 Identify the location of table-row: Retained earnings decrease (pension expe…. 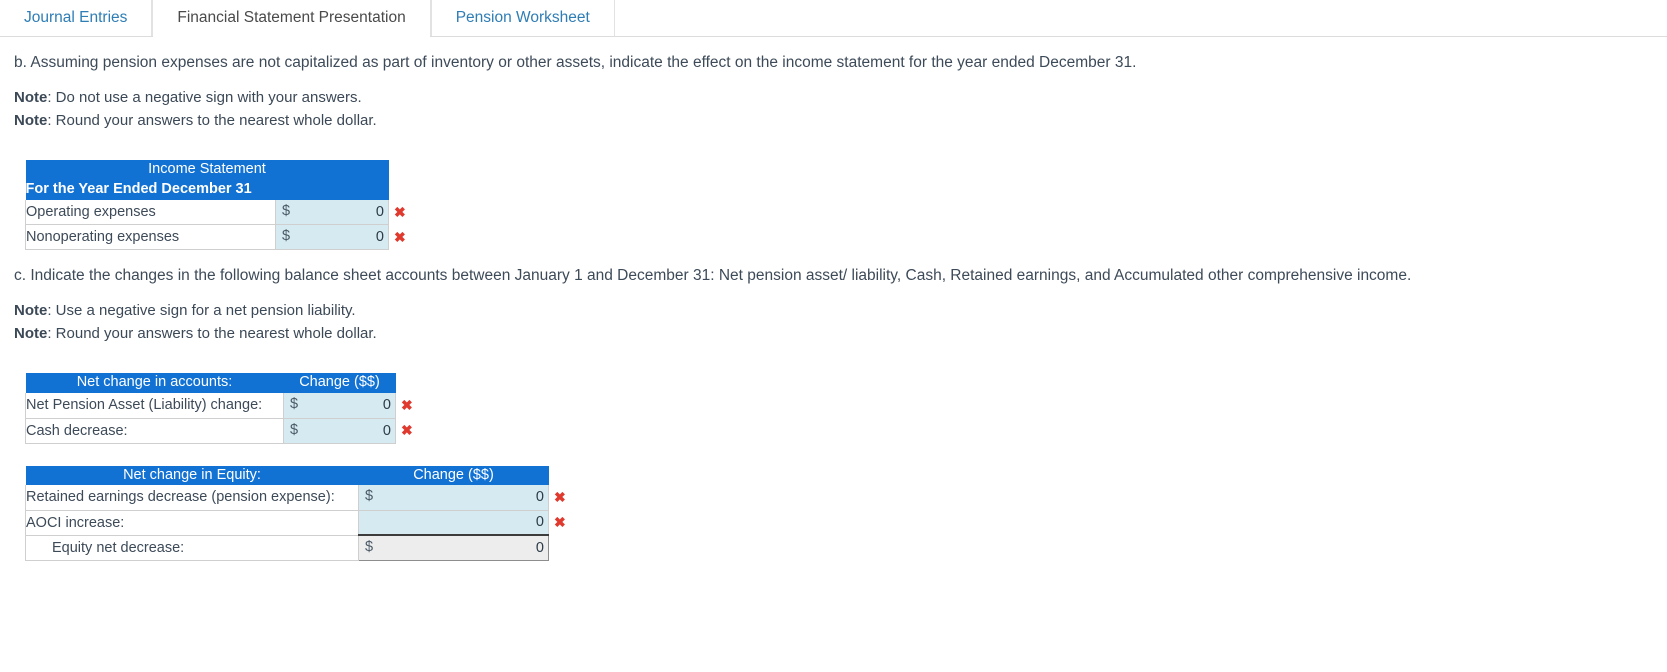
(298, 498).